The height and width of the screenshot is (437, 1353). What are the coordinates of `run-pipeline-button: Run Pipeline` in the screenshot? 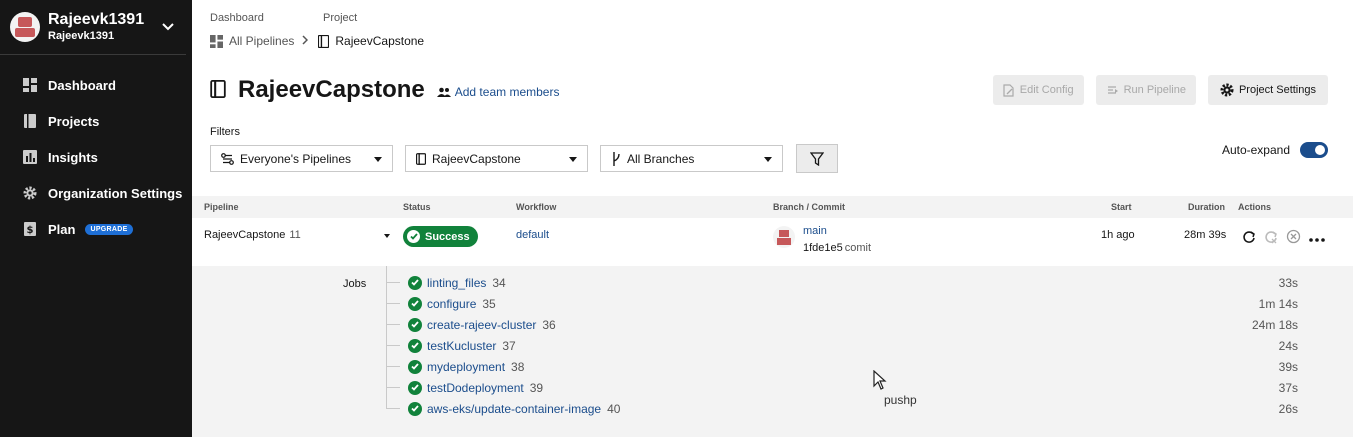 It's located at (1145, 90).